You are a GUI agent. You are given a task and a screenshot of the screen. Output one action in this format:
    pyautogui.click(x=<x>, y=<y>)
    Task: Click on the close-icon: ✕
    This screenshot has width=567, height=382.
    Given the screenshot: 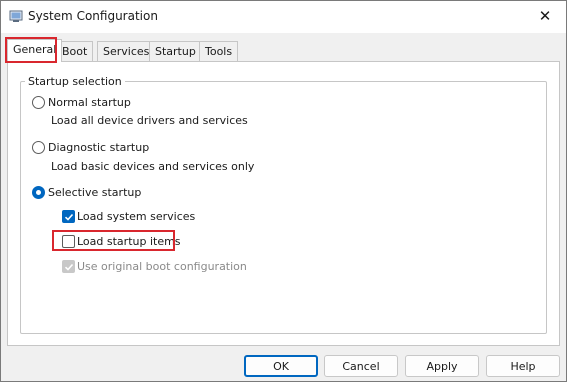 What is the action you would take?
    pyautogui.click(x=545, y=16)
    